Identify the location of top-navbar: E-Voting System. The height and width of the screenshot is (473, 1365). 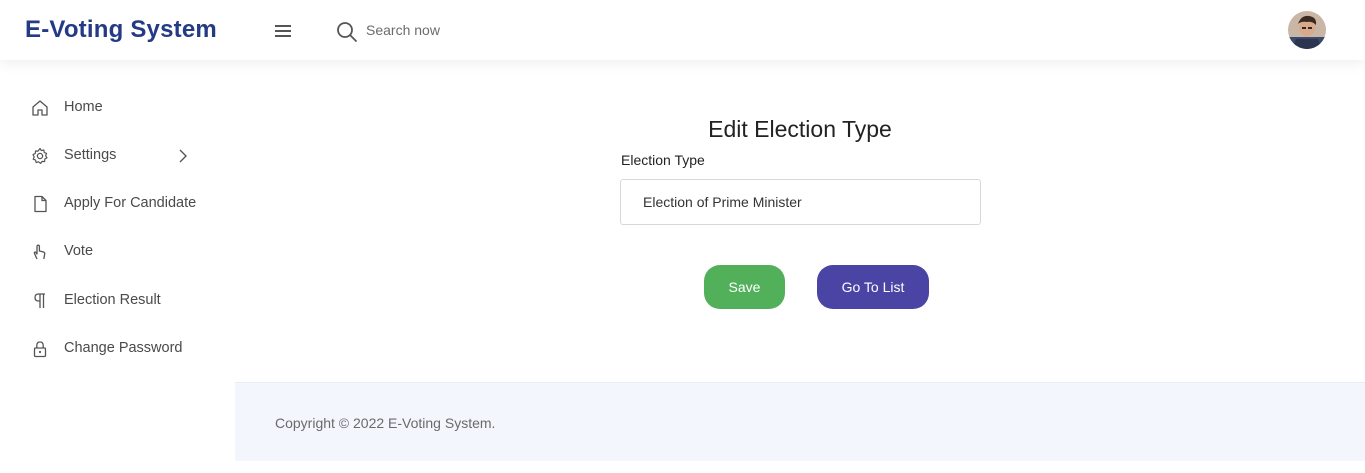
(682, 30).